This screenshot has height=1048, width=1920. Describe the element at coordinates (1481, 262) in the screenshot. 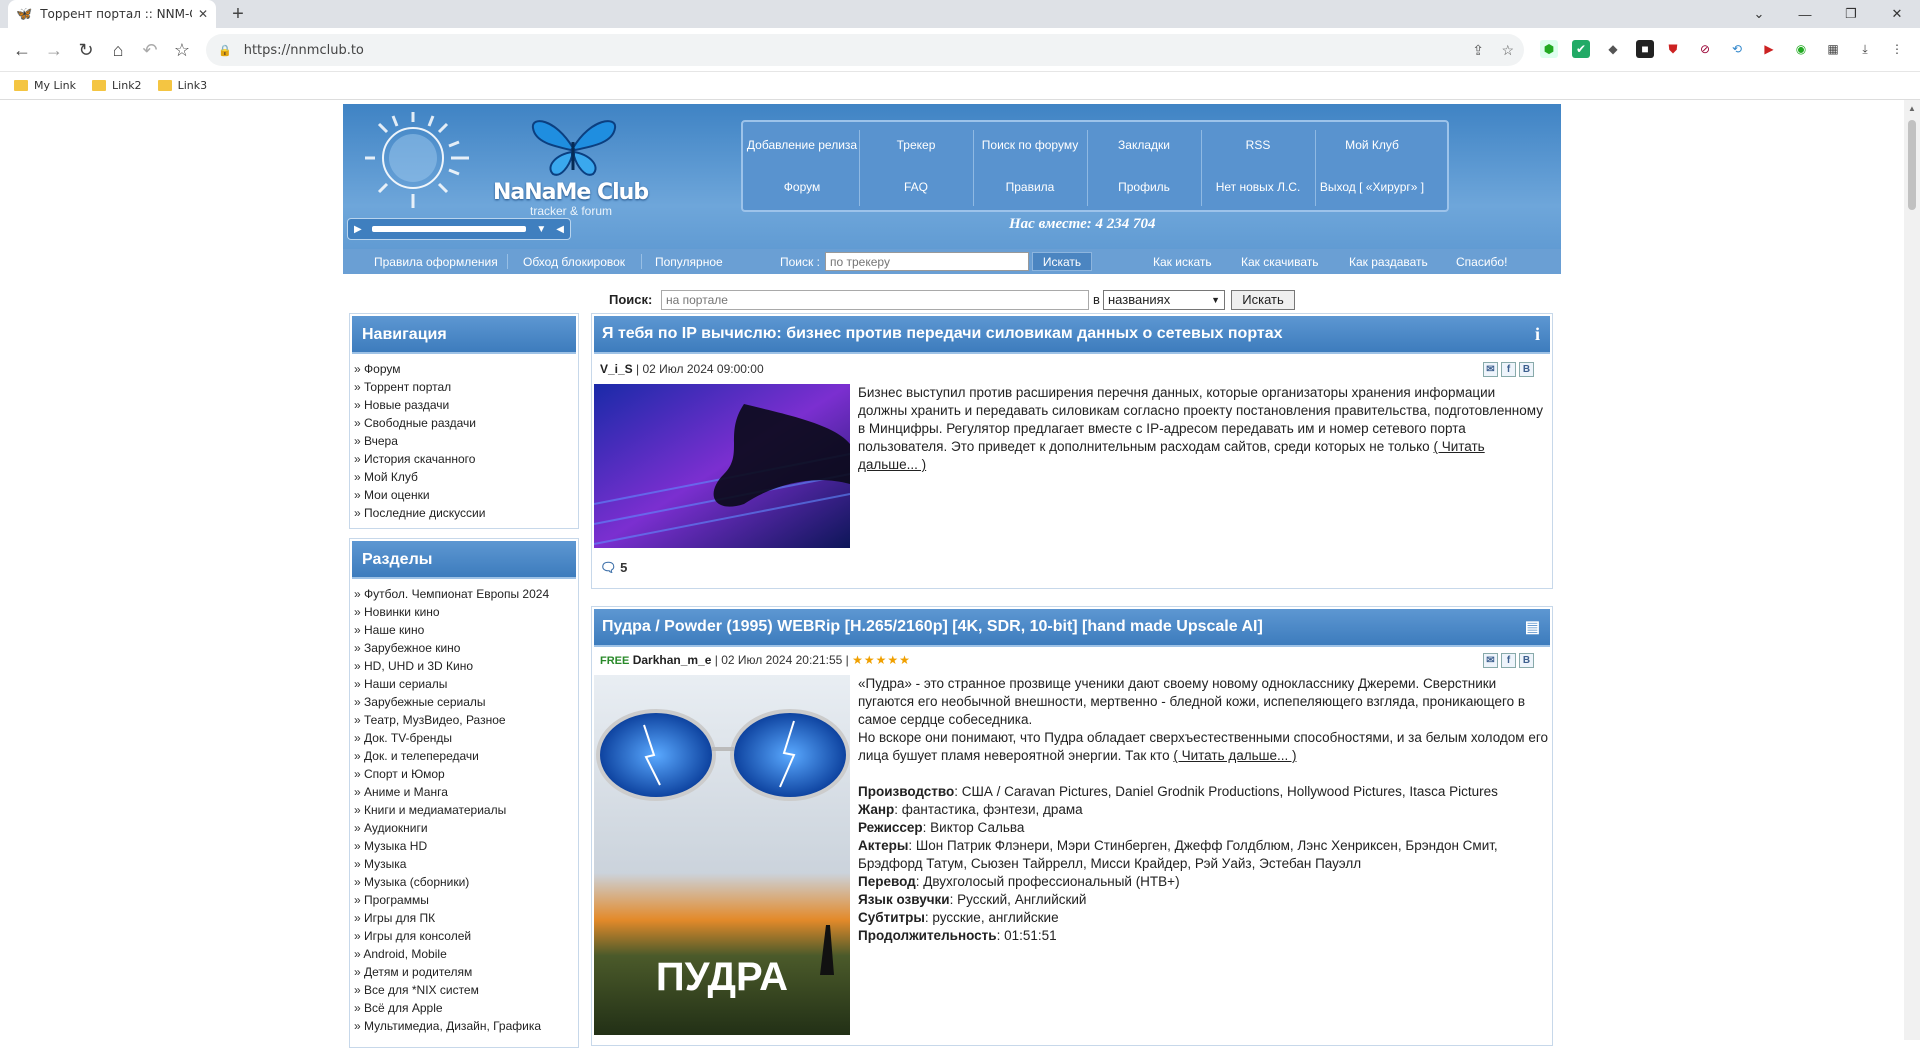

I see `link-thanks: Спасибо!` at that location.